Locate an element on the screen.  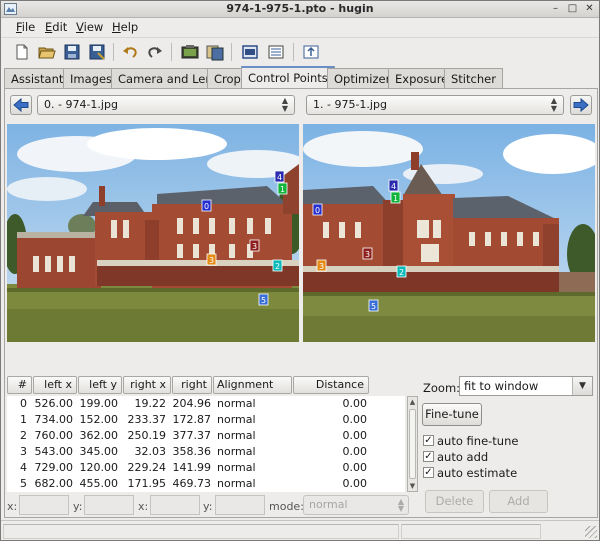
left-y-field is located at coordinates (109, 505).